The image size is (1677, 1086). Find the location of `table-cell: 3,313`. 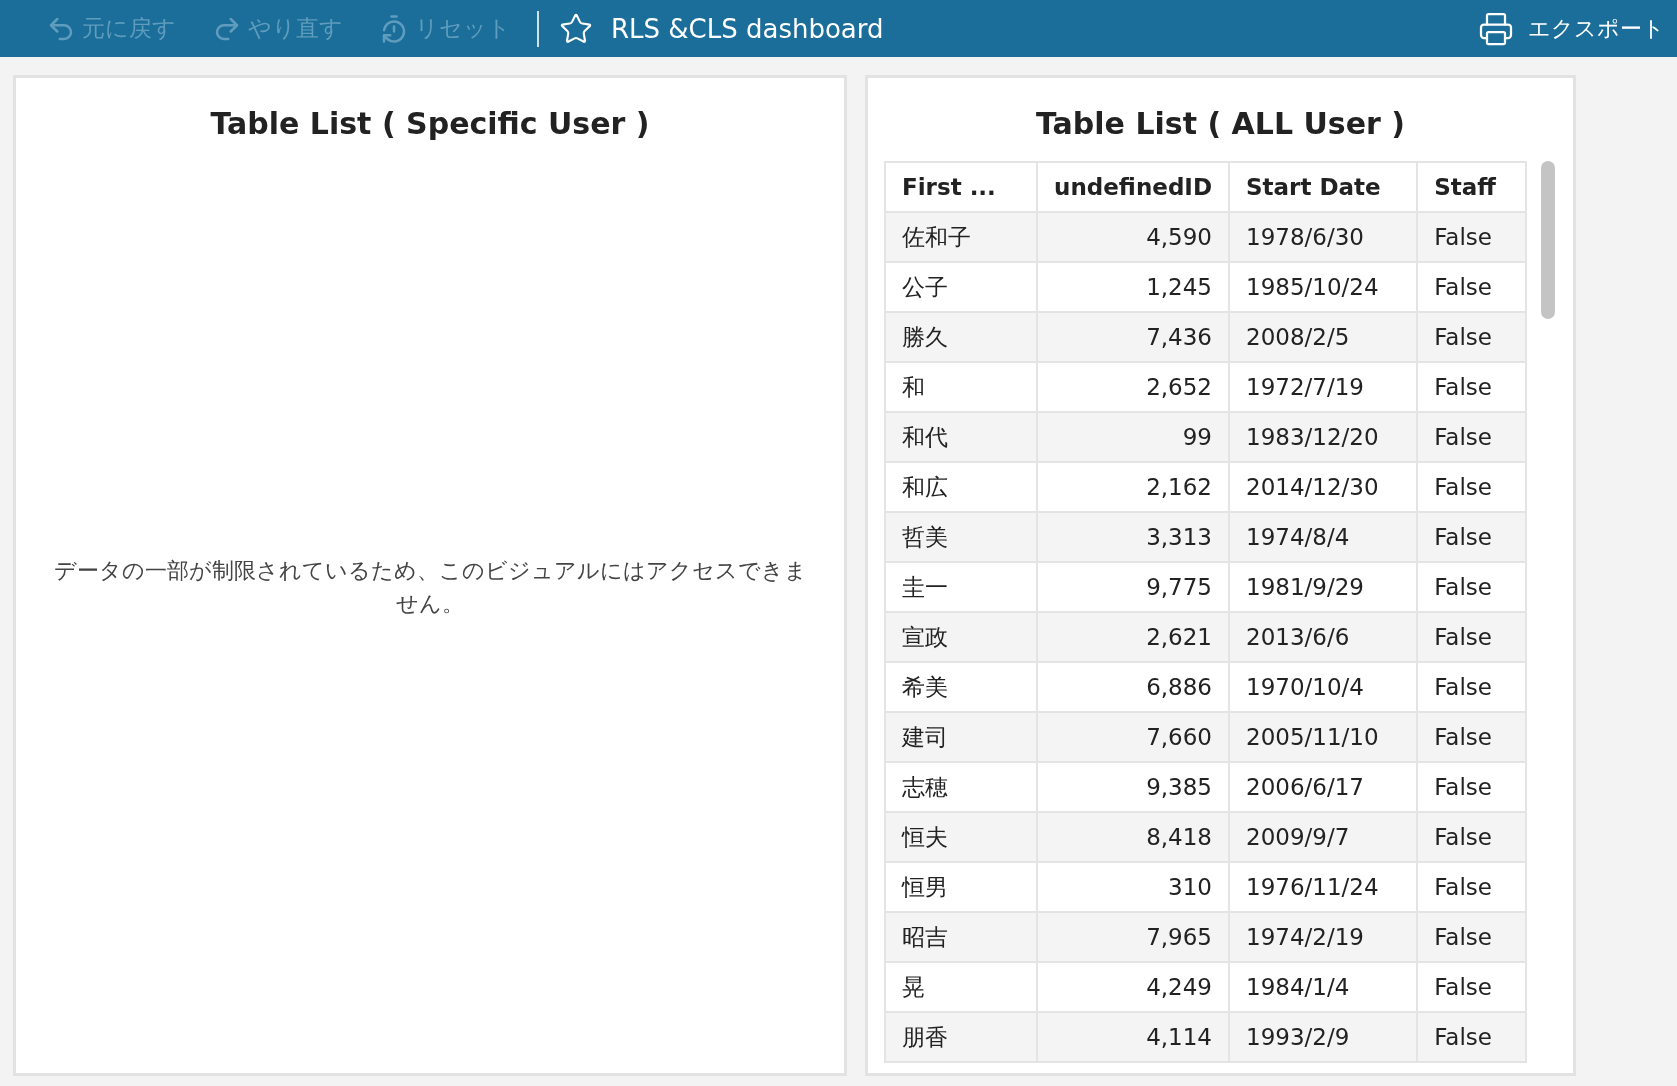

table-cell: 3,313 is located at coordinates (1133, 537).